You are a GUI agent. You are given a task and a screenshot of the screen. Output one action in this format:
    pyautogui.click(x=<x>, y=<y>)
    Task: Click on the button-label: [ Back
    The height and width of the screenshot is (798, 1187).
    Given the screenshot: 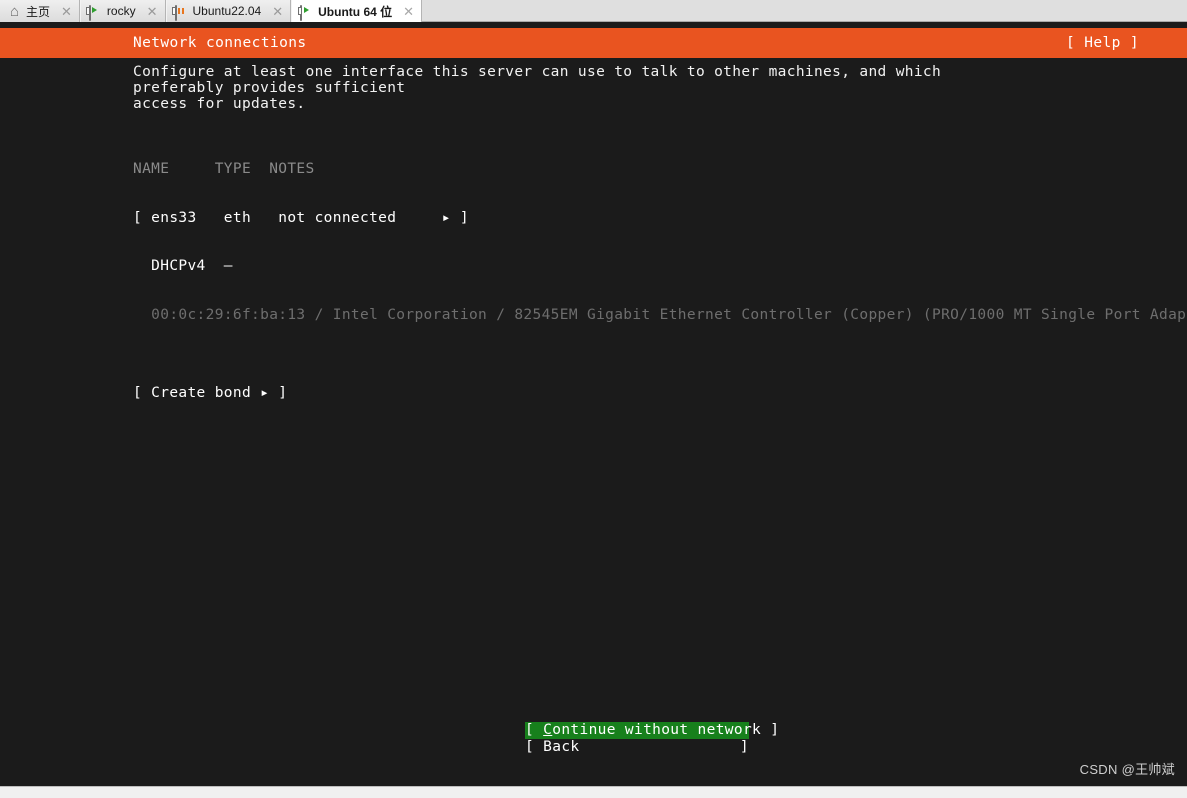 What is the action you would take?
    pyautogui.click(x=552, y=747)
    